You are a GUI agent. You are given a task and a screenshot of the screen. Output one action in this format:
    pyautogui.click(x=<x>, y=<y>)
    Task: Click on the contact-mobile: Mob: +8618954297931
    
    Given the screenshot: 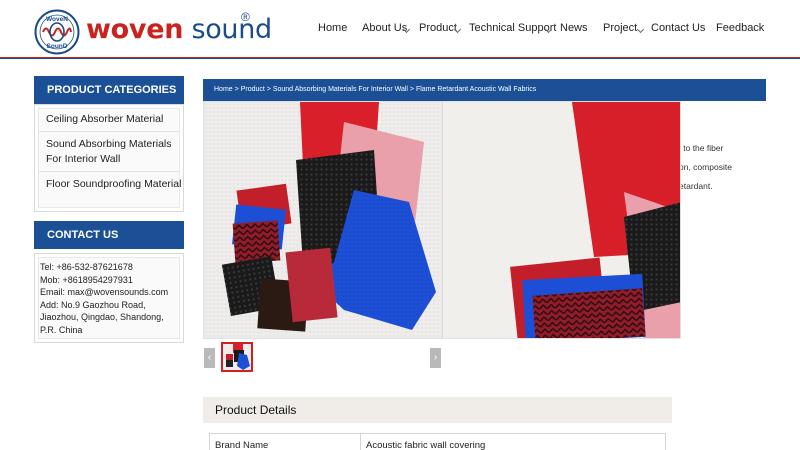 What is the action you would take?
    pyautogui.click(x=86, y=279)
    